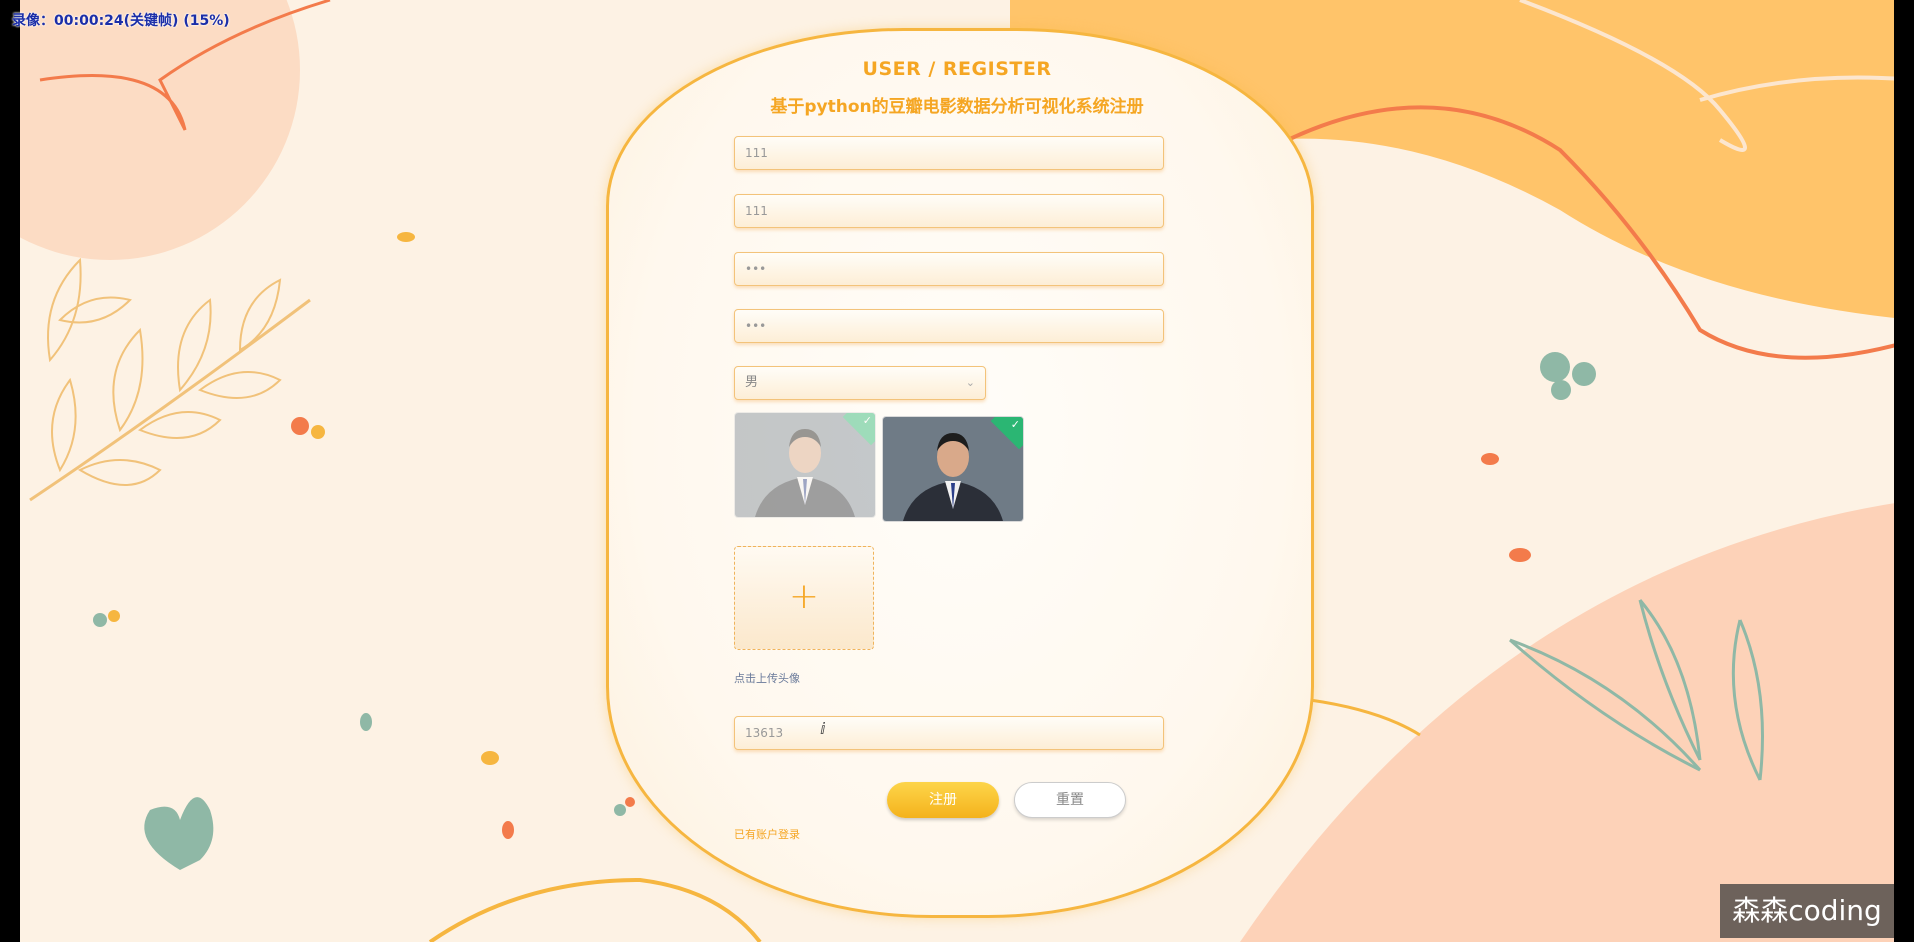  Describe the element at coordinates (767, 678) in the screenshot. I see `upload-hint: 点击上传头像` at that location.